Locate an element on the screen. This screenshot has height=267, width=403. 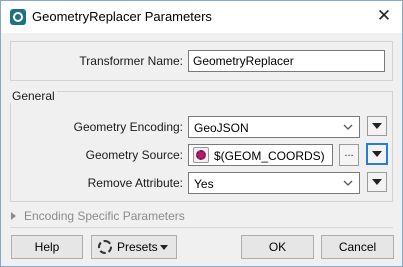
geometry-source-label: Geometry Source: is located at coordinates (134, 155).